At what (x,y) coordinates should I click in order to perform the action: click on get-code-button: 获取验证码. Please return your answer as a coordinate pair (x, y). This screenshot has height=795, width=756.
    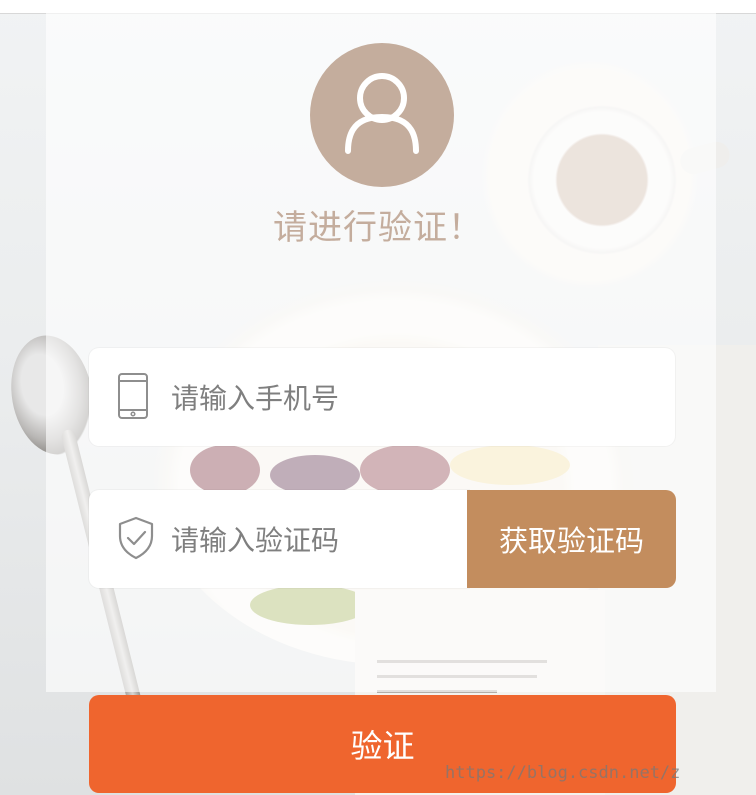
    Looking at the image, I should click on (571, 539).